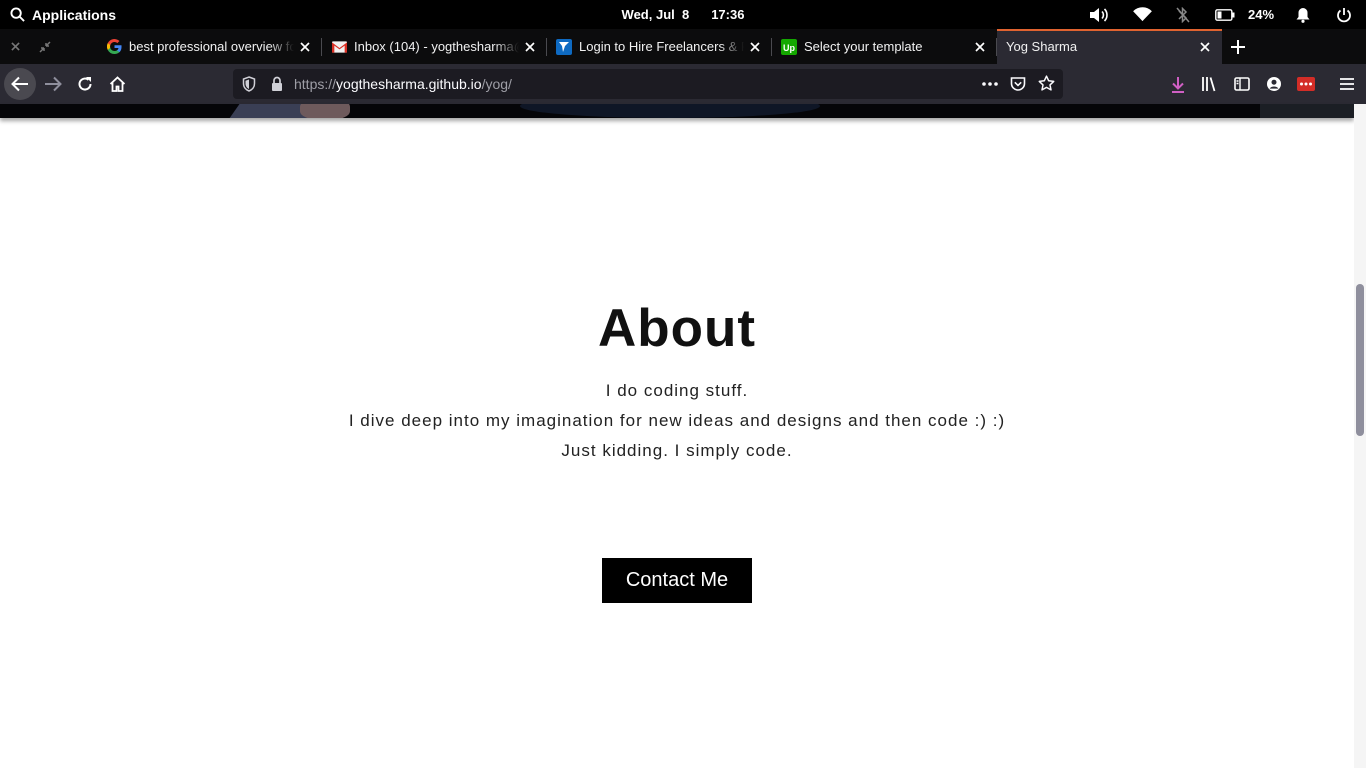  What do you see at coordinates (1042, 46) in the screenshot?
I see `tab-title: Yog Sharma` at bounding box center [1042, 46].